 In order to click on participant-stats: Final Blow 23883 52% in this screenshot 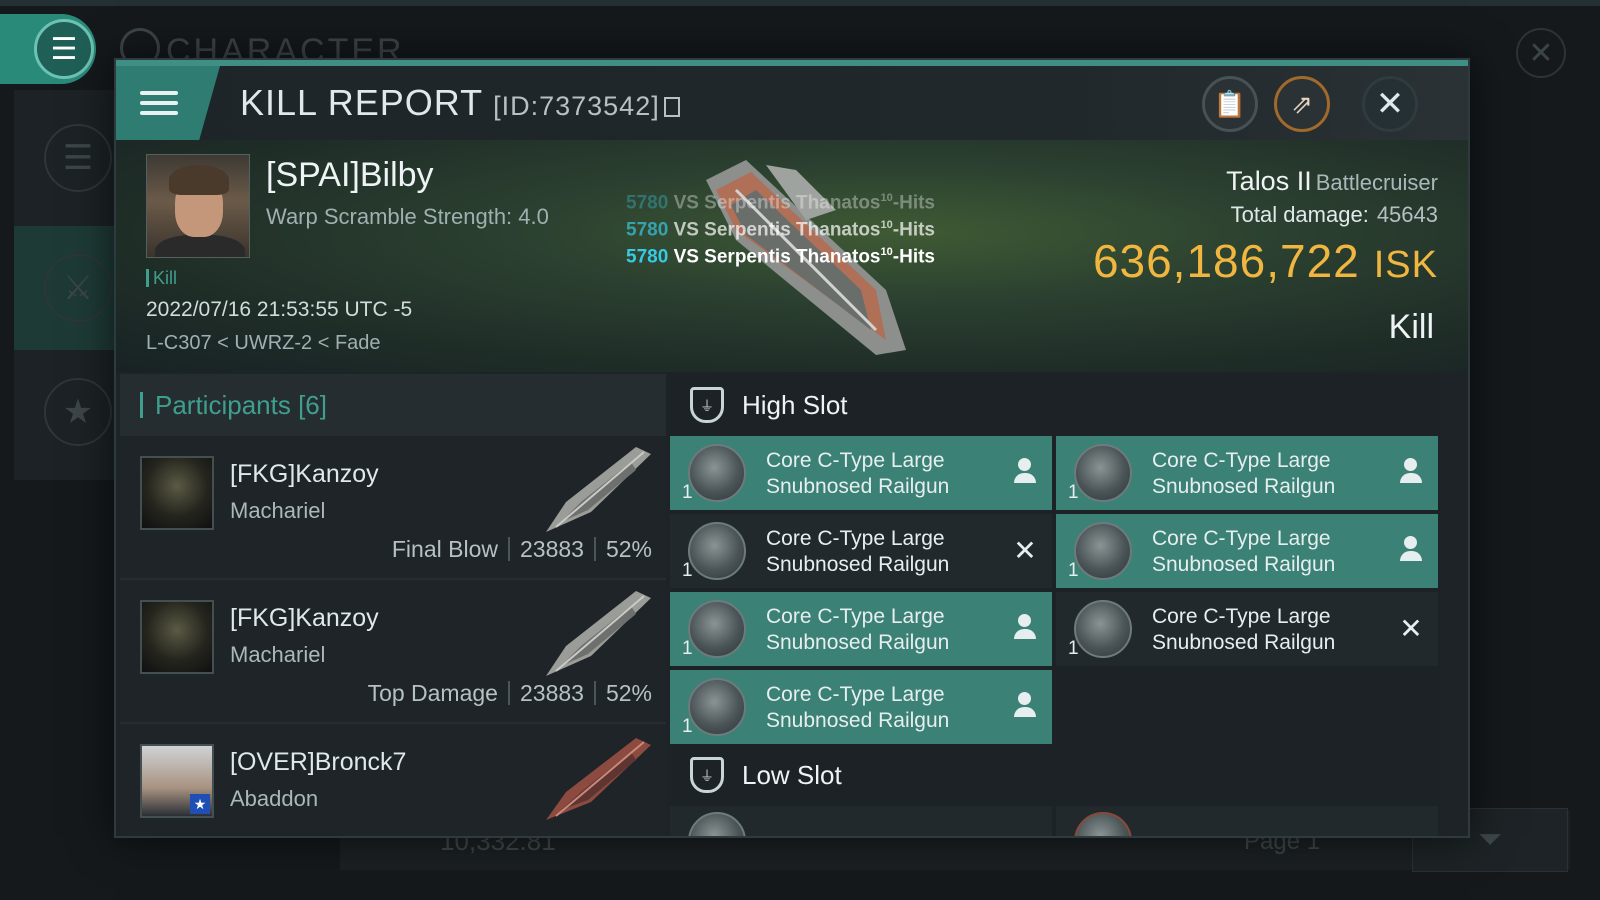, I will do `click(521, 549)`.